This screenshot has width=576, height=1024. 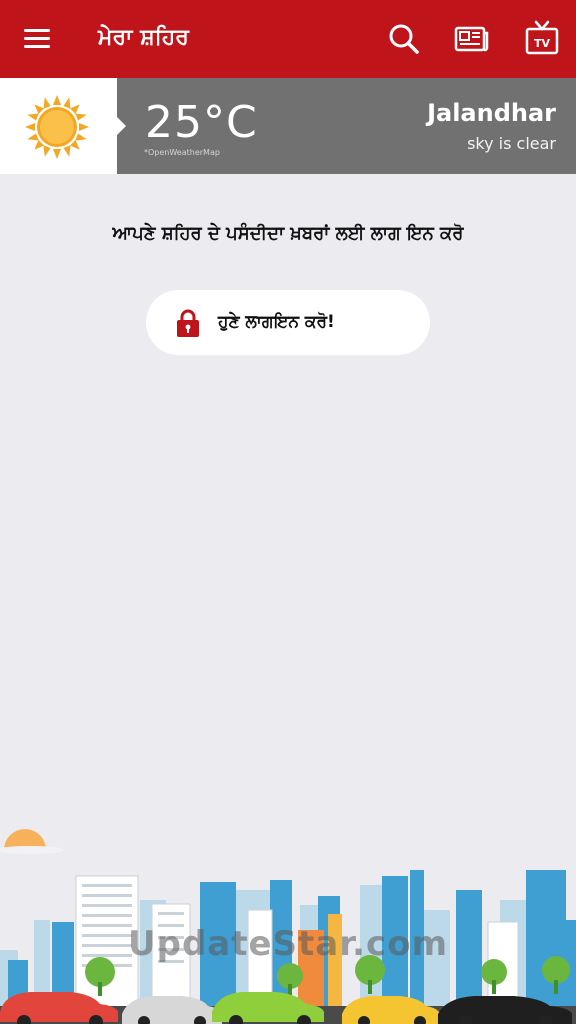 I want to click on svg-text: TV, so click(x=542, y=43).